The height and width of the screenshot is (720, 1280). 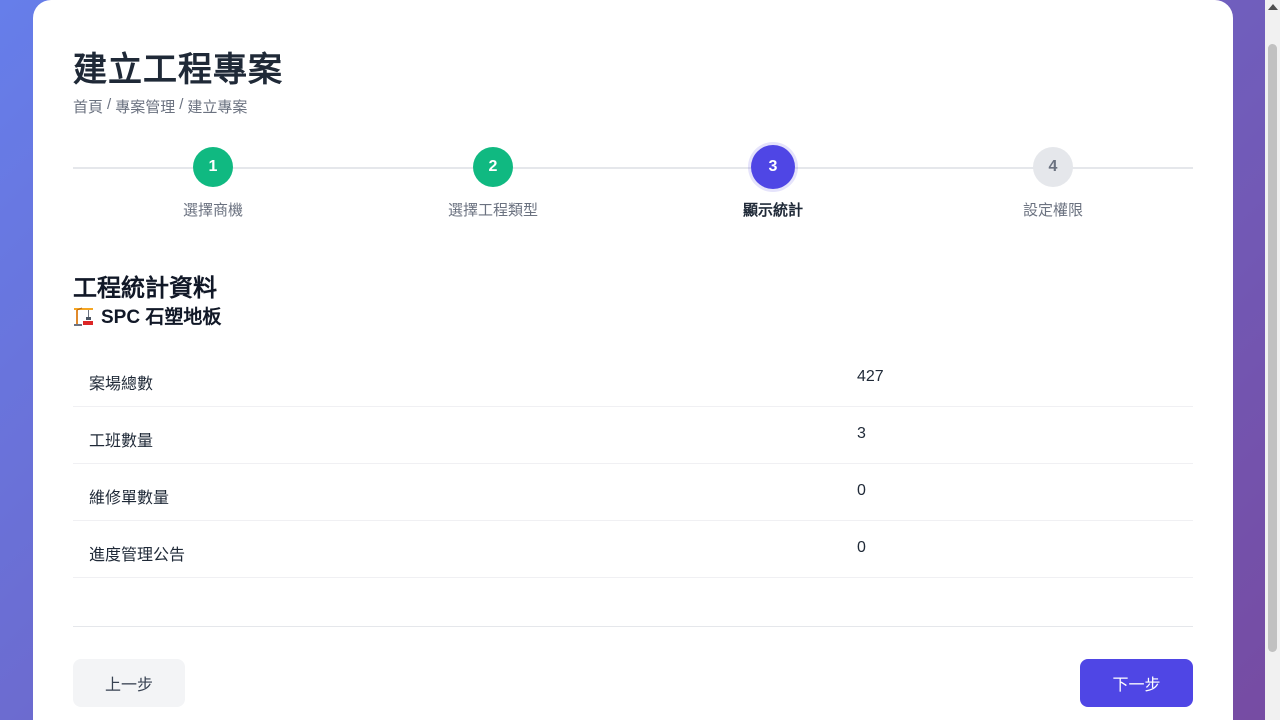 I want to click on table-row: 案場總數 427, so click(x=633, y=378).